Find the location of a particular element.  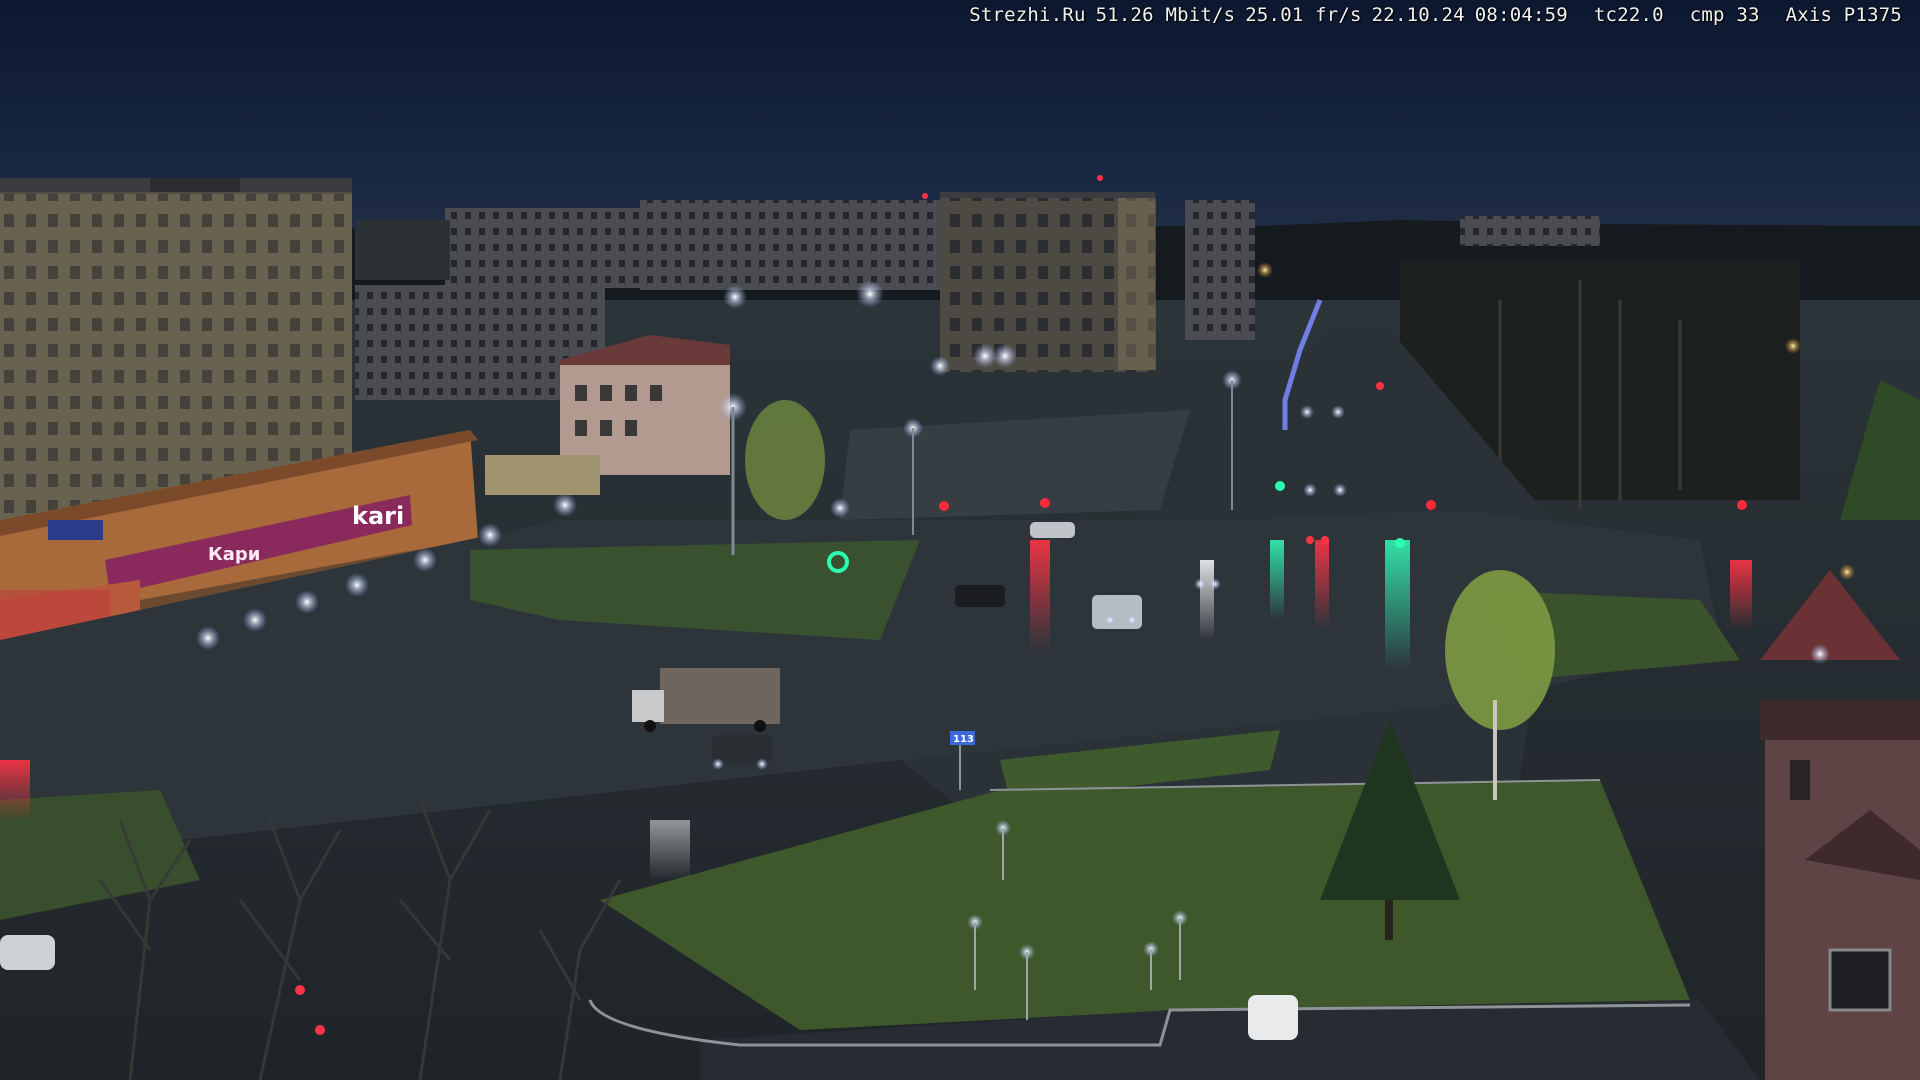

cmp-value: cmp 33 is located at coordinates (1724, 15).